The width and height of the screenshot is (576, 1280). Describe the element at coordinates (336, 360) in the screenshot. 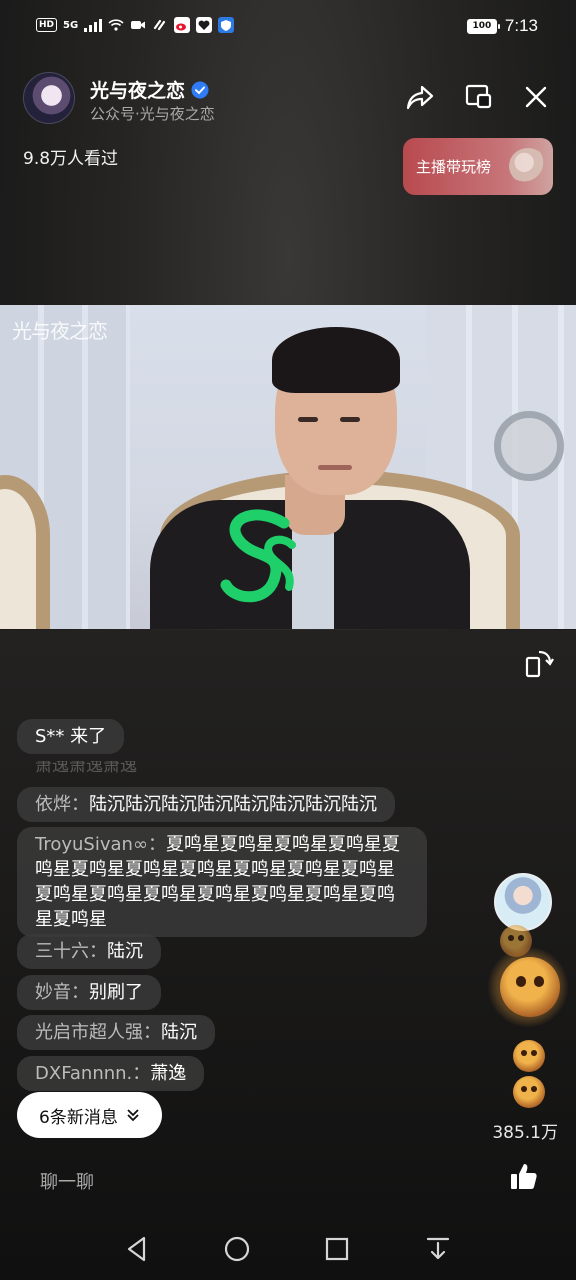

I see `presenter-hair` at that location.